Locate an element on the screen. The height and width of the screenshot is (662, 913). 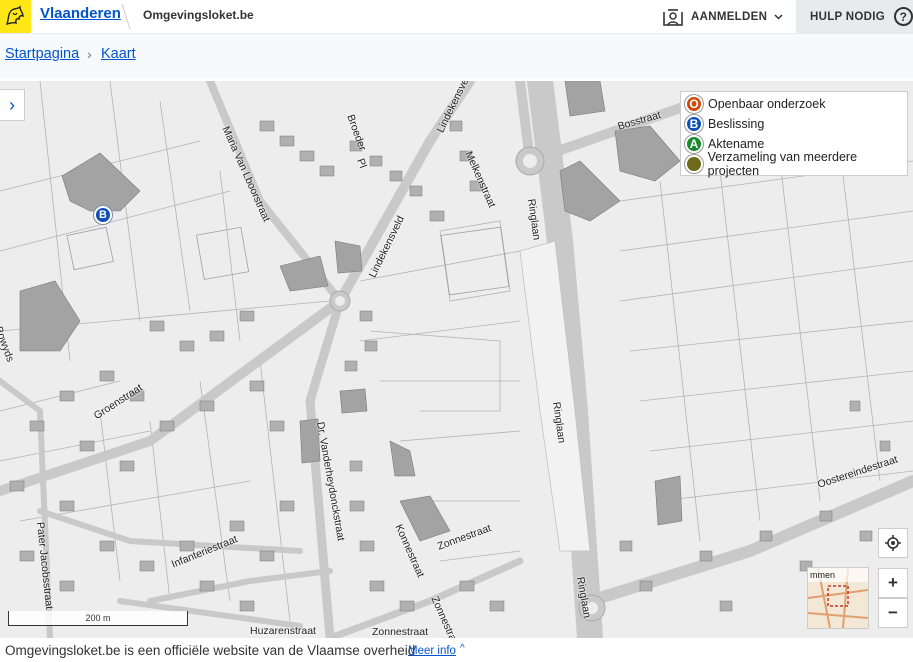
breadcrumb: Startpagina › Kaart is located at coordinates (456, 56).